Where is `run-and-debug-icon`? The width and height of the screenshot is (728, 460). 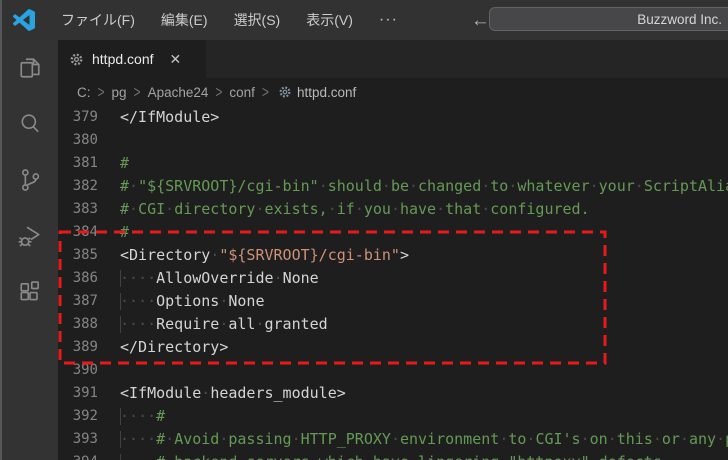 run-and-debug-icon is located at coordinates (30, 236).